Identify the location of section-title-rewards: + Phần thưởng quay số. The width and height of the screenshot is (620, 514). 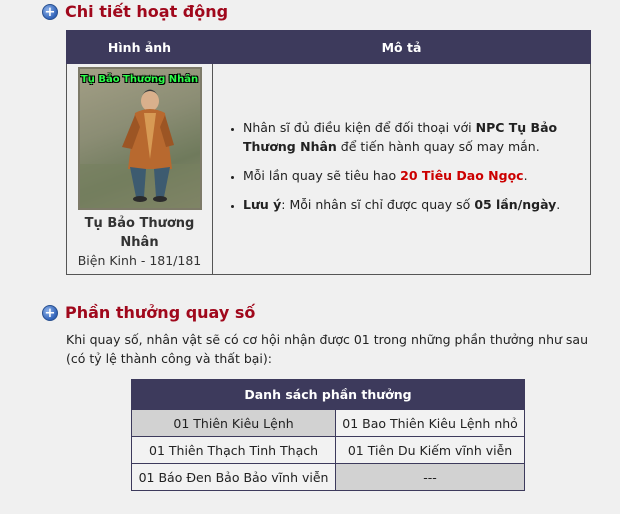
(148, 312).